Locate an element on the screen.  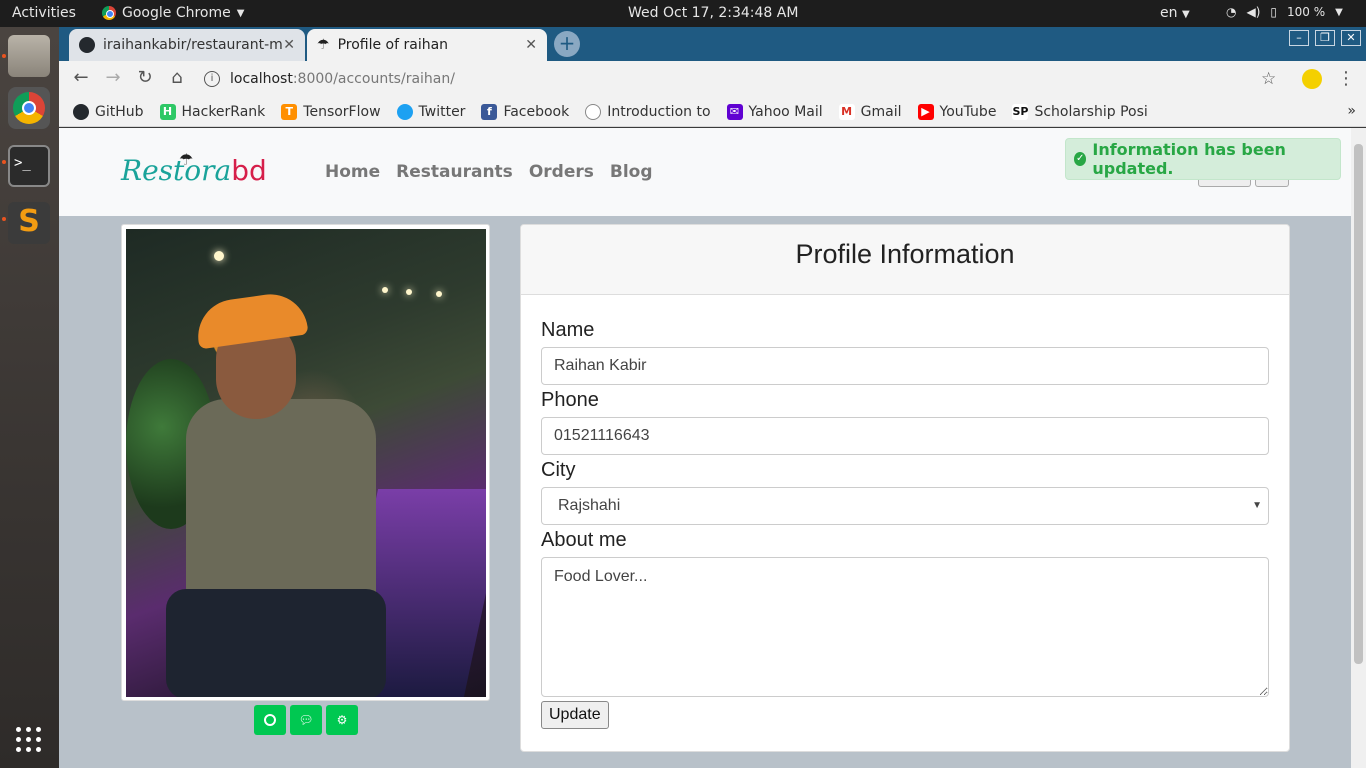
language-indicator: en ▼ is located at coordinates (1175, 13).